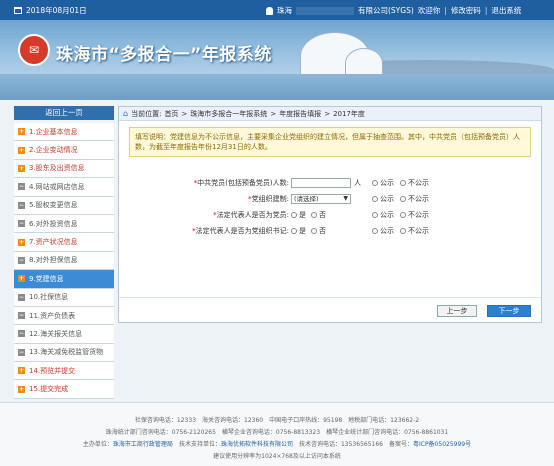  What do you see at coordinates (442, 444) in the screenshot?
I see `icp-link: 粤ICP备05025999号` at bounding box center [442, 444].